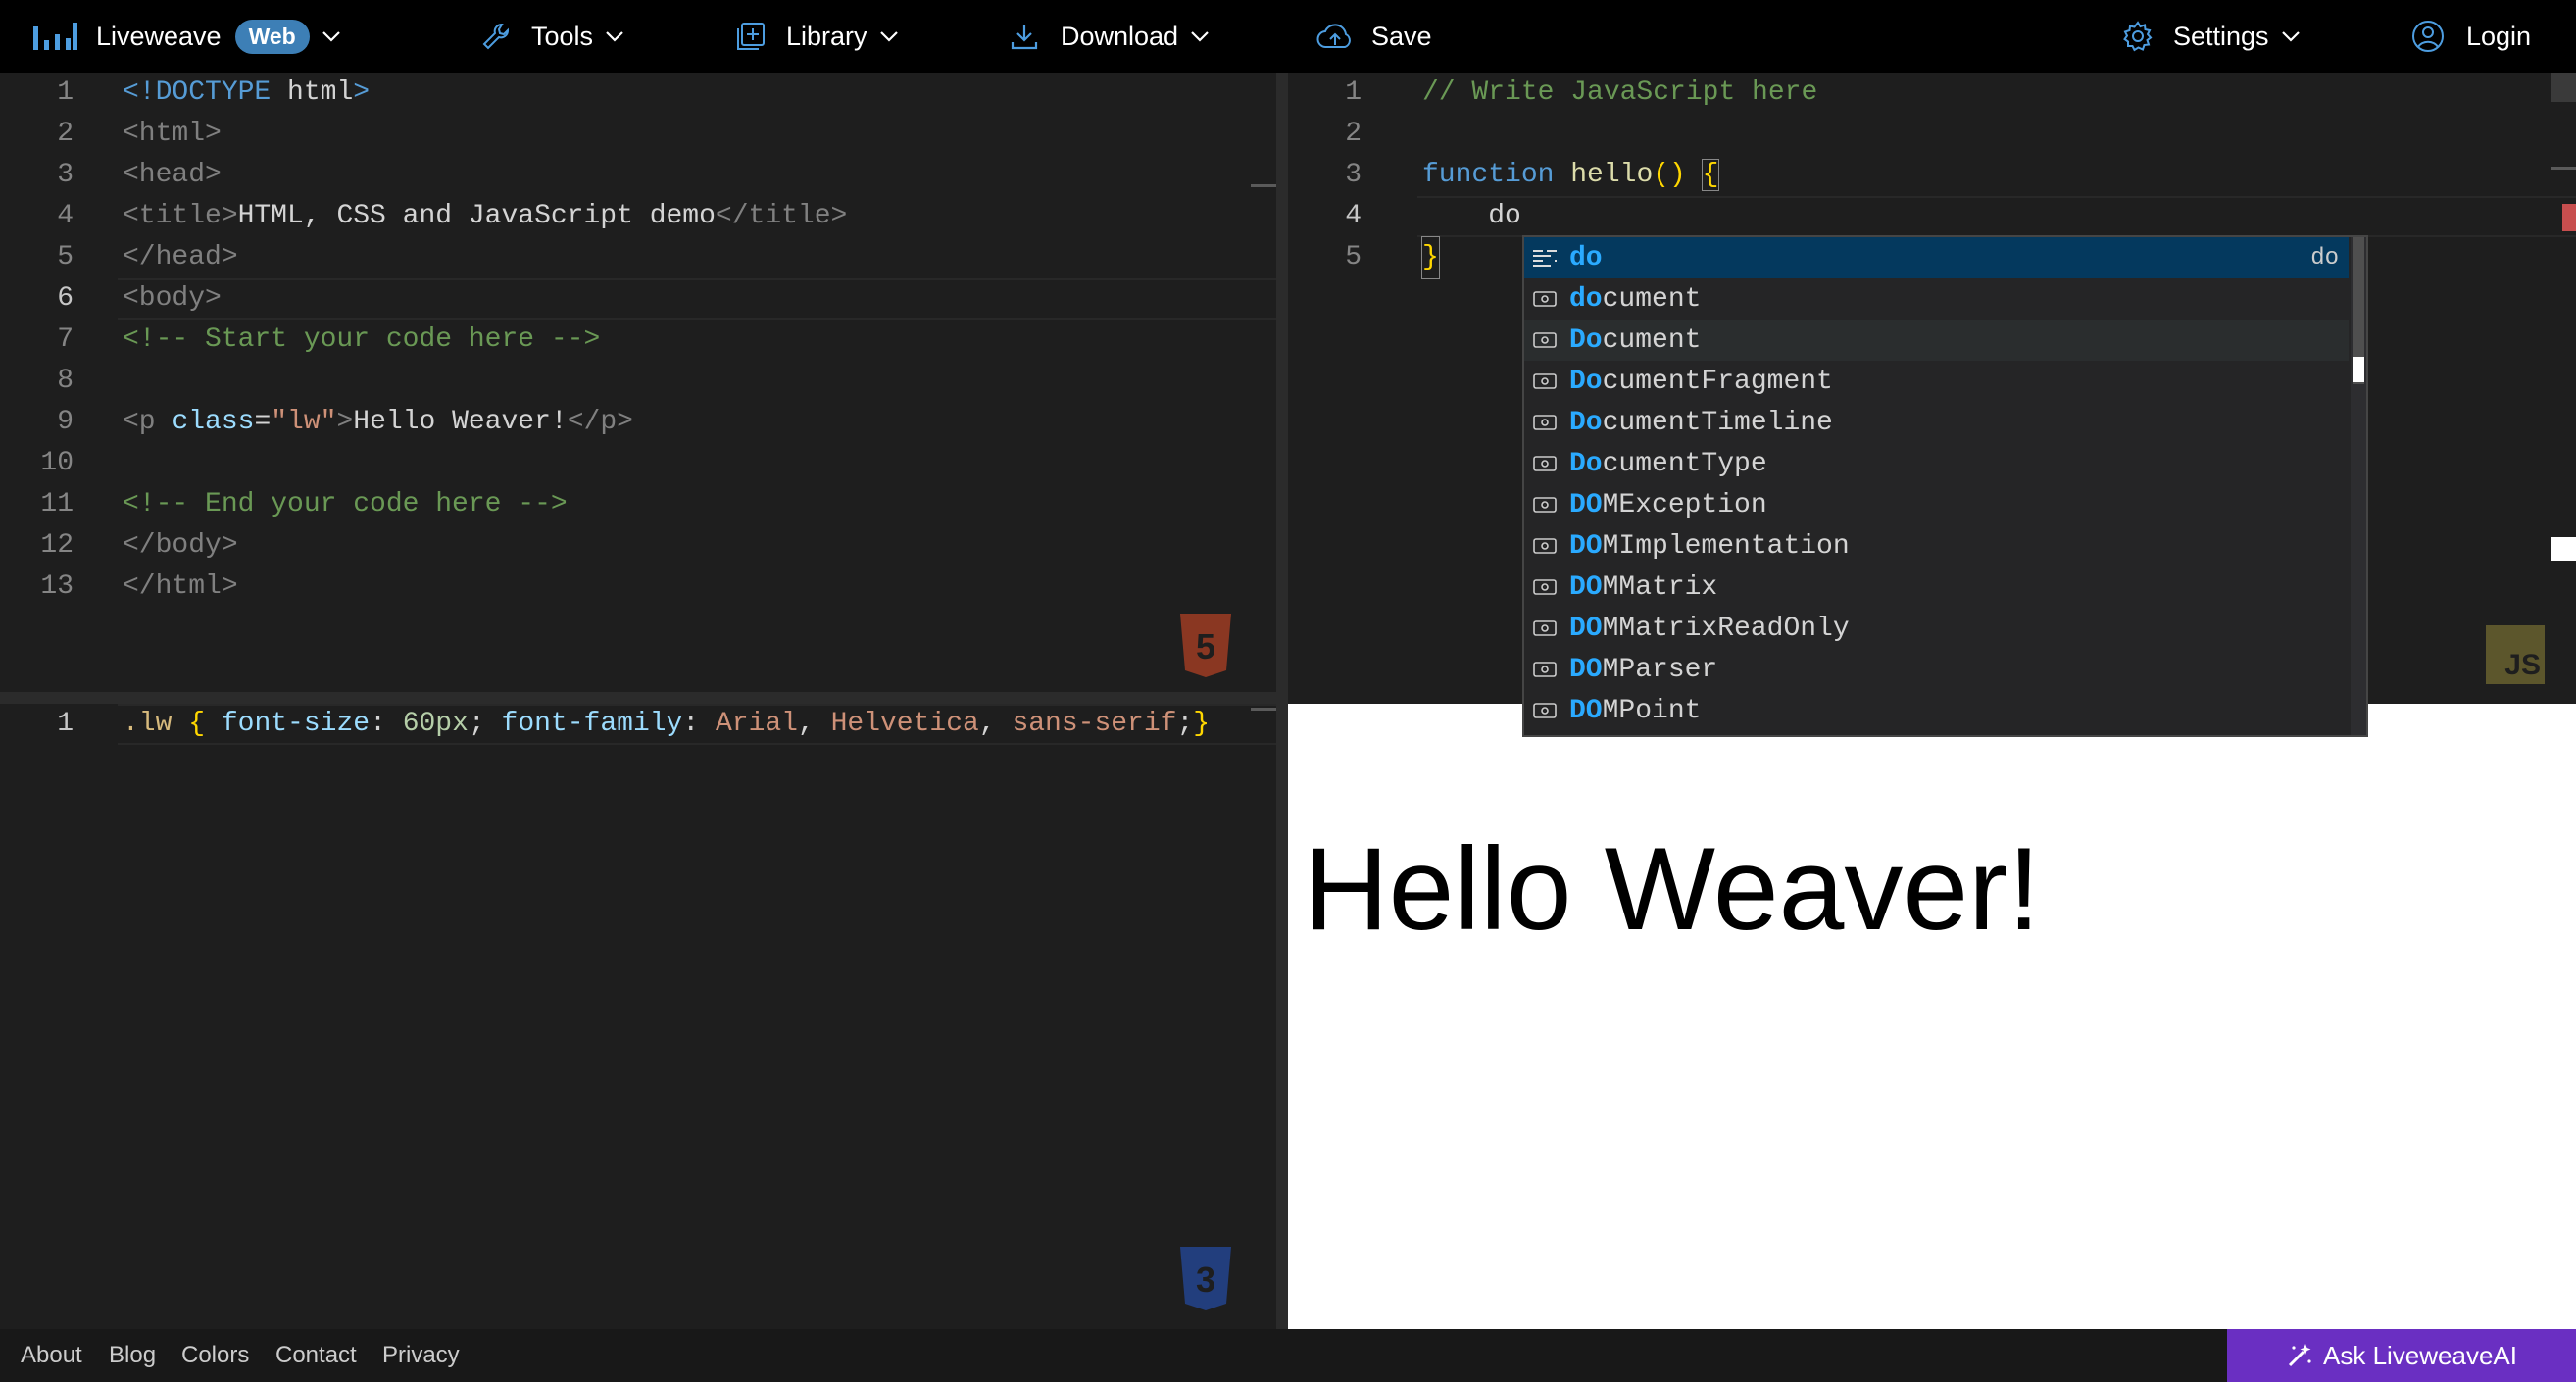  Describe the element at coordinates (1936, 340) in the screenshot. I see `suggestion-item: Do cument` at that location.